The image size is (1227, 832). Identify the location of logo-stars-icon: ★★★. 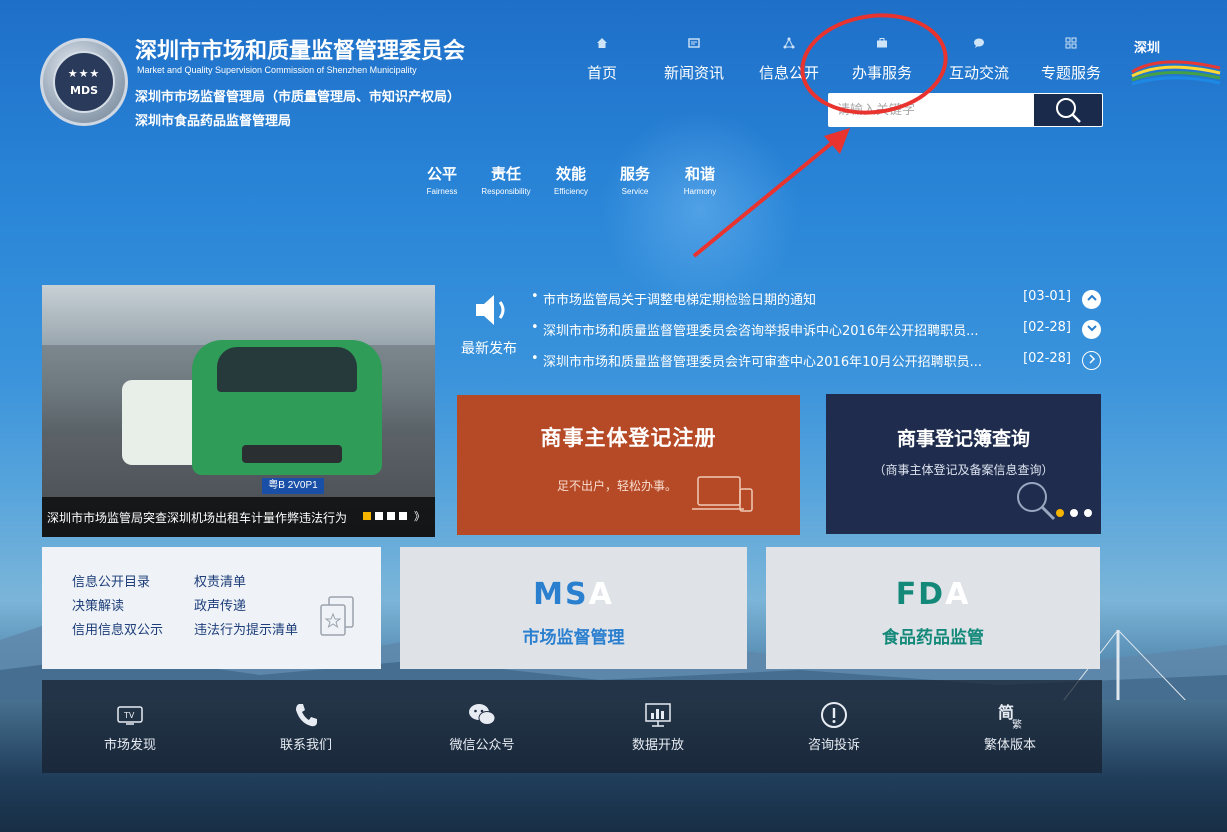
(84, 73).